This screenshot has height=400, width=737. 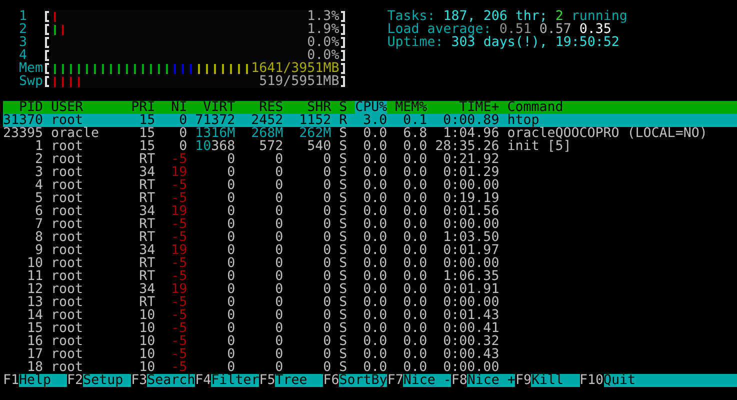 What do you see at coordinates (267, 120) in the screenshot?
I see `table-cell-text: 2452` at bounding box center [267, 120].